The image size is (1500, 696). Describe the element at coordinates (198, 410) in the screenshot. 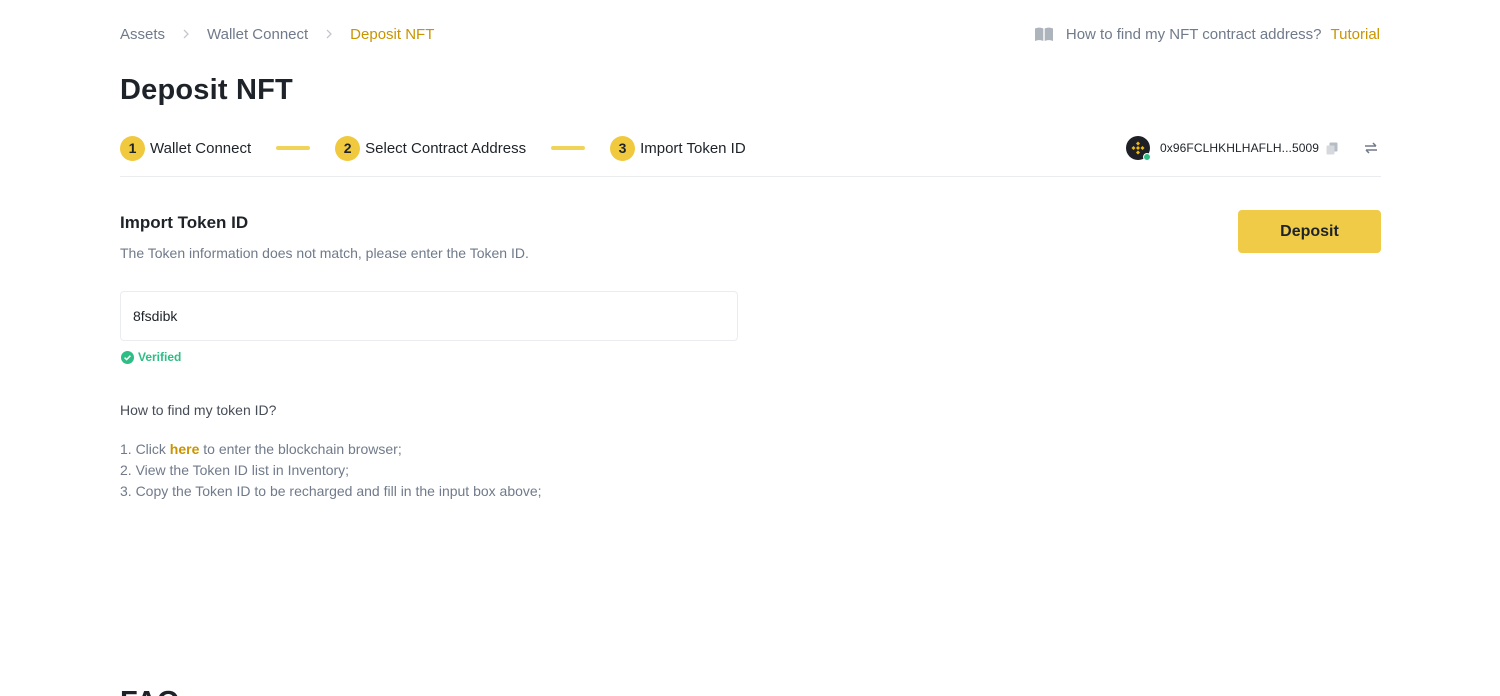

I see `howto-title: How to find my token ID?` at that location.